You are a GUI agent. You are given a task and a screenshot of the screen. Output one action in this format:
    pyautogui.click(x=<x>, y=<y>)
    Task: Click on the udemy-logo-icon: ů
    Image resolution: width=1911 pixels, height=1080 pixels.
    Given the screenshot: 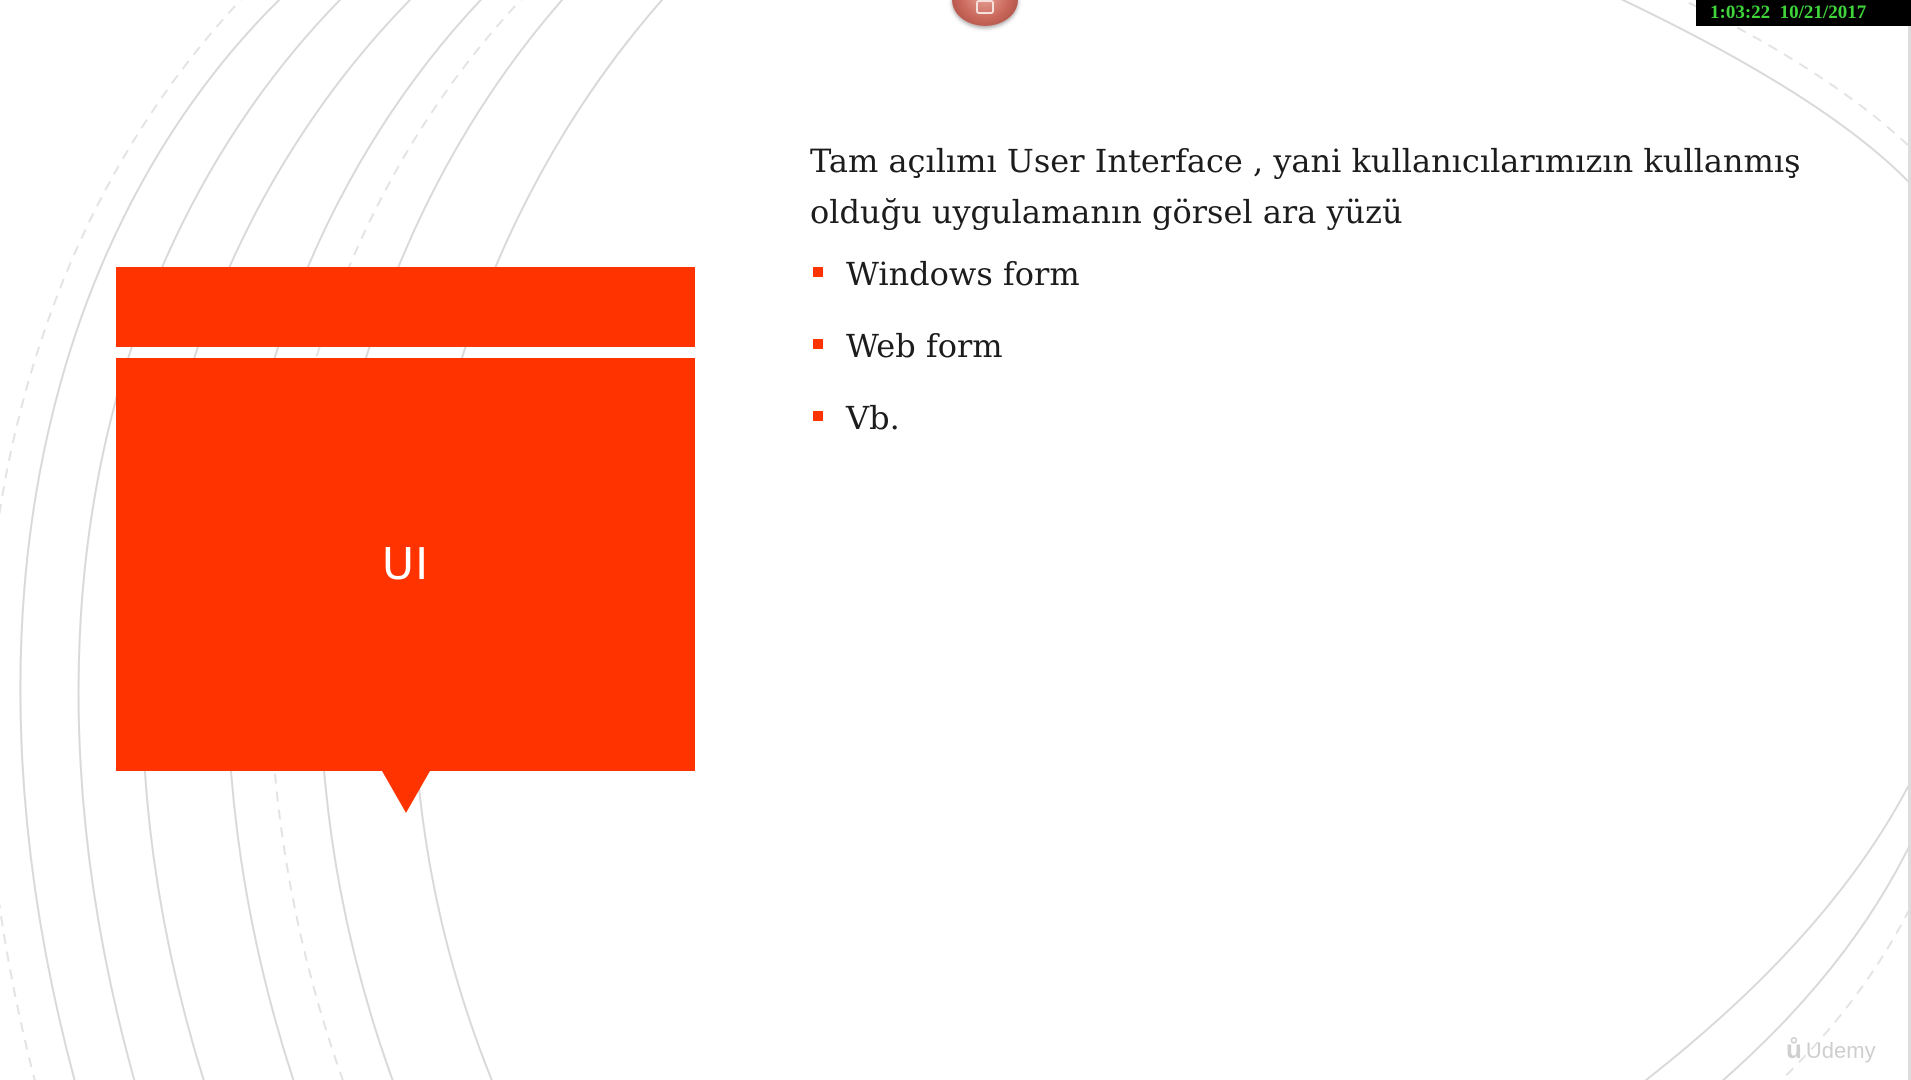 What is the action you would take?
    pyautogui.click(x=1794, y=1049)
    